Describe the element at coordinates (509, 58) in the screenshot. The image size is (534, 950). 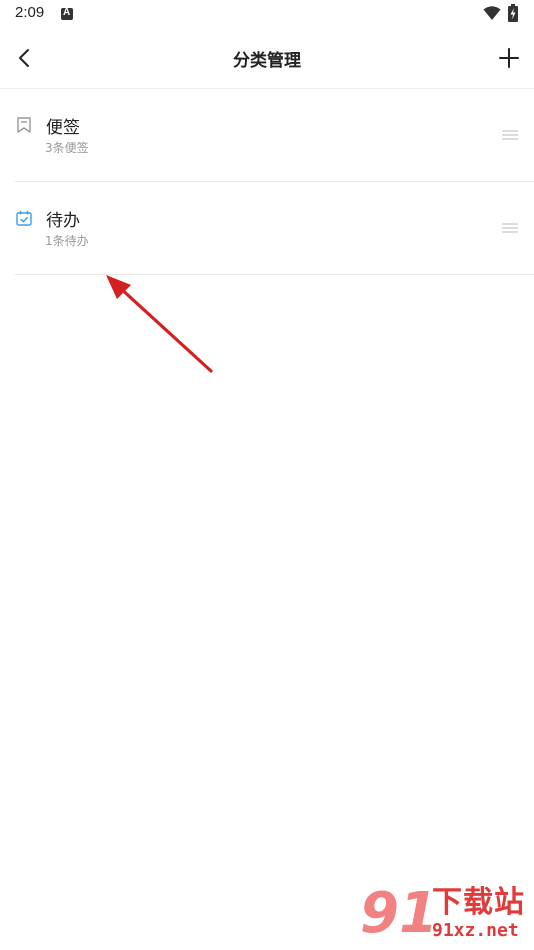
I see `plus-icon` at that location.